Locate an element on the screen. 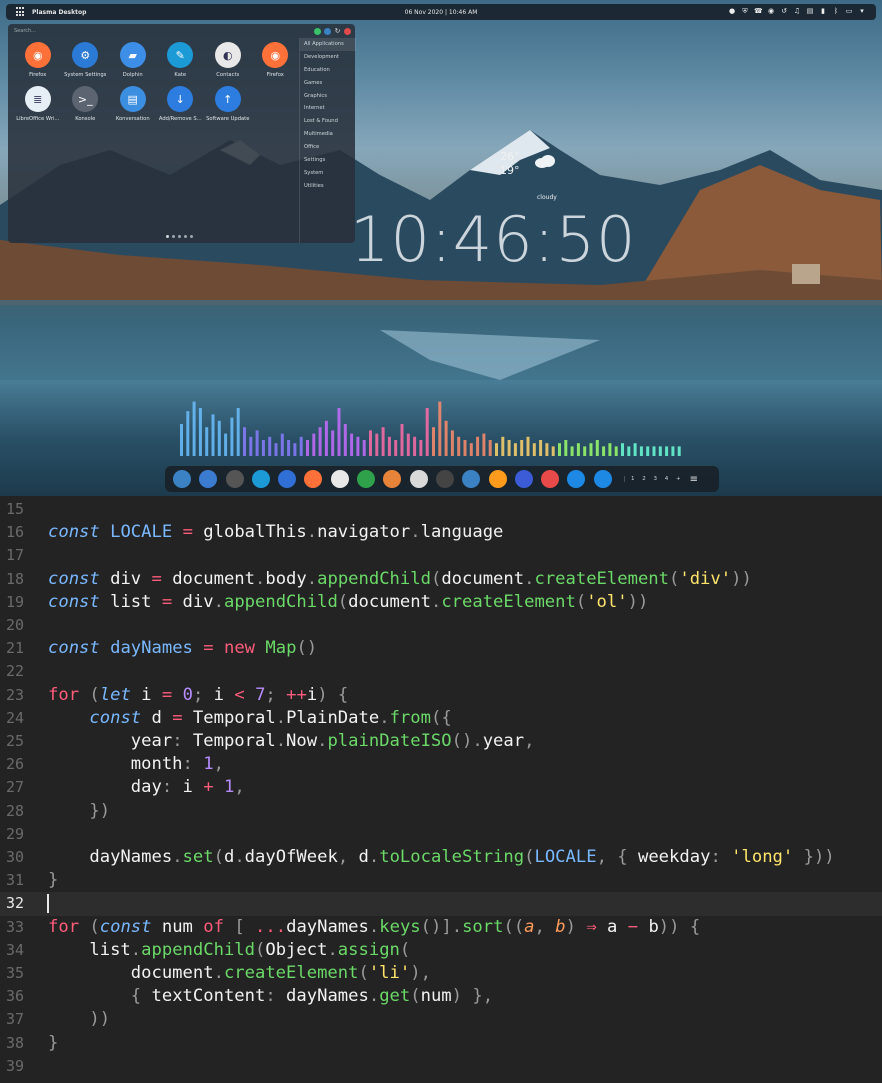 The height and width of the screenshot is (1083, 882). code-text: const d = Temporal.PlainDate.from({ is located at coordinates (249, 718).